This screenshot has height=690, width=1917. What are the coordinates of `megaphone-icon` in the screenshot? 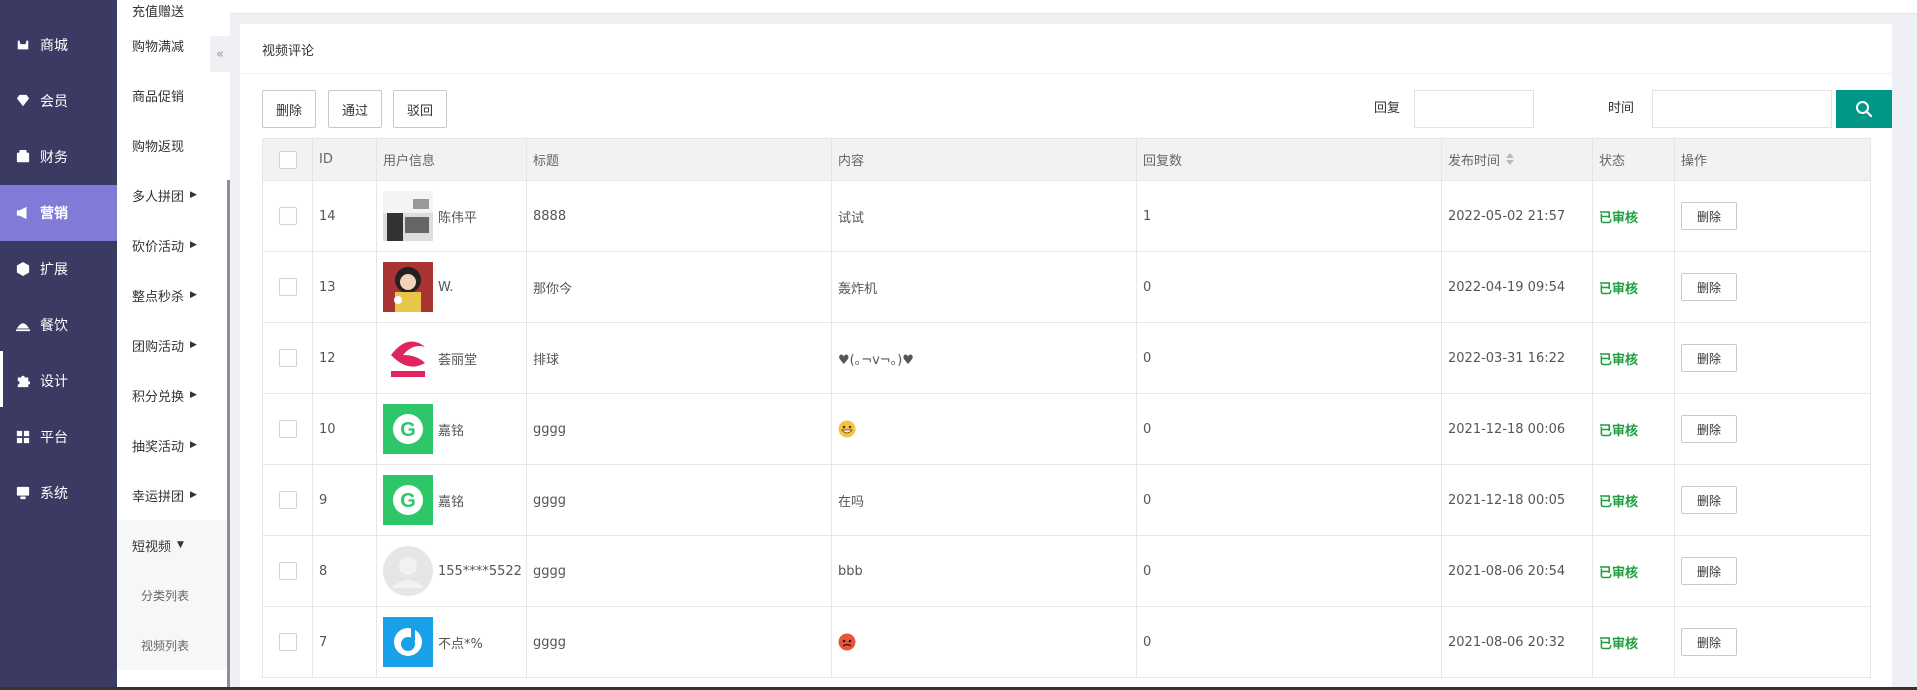 It's located at (23, 213).